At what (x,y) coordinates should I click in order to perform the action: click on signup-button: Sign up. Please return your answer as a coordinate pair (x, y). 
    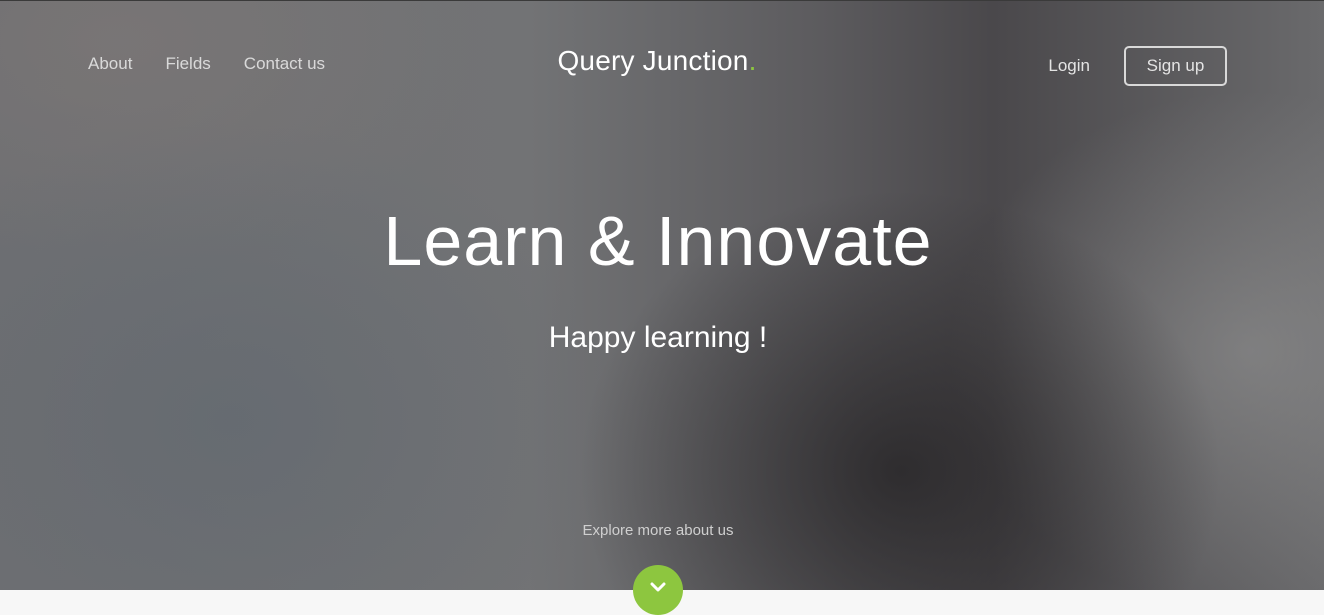
    Looking at the image, I should click on (1175, 66).